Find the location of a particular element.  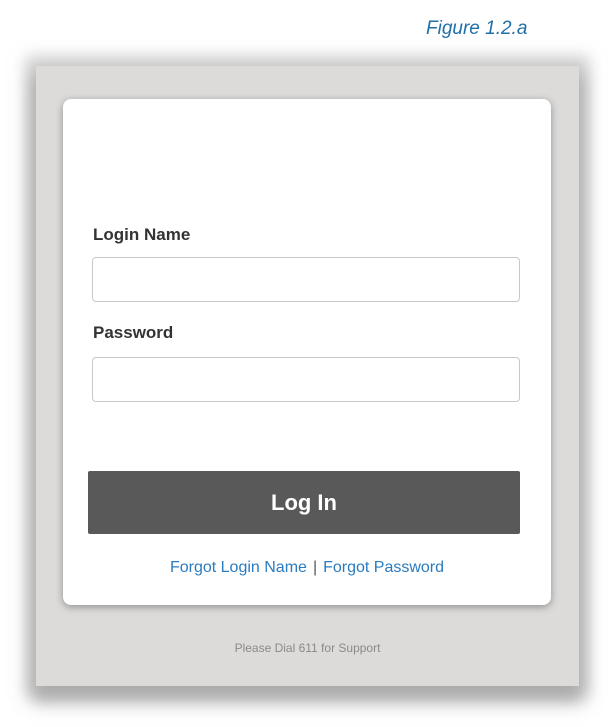

password-input is located at coordinates (306, 379).